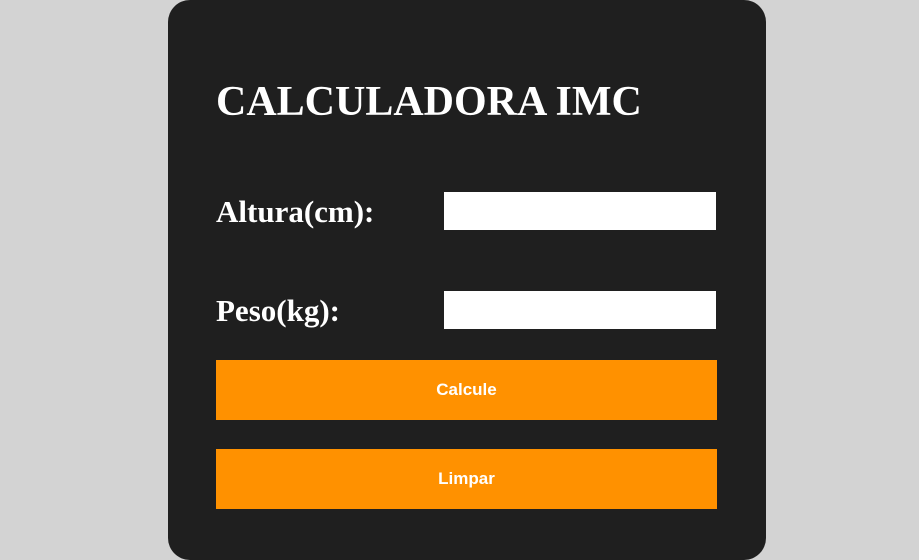  What do you see at coordinates (429, 102) in the screenshot?
I see `page-title: CALCULADORA IMC` at bounding box center [429, 102].